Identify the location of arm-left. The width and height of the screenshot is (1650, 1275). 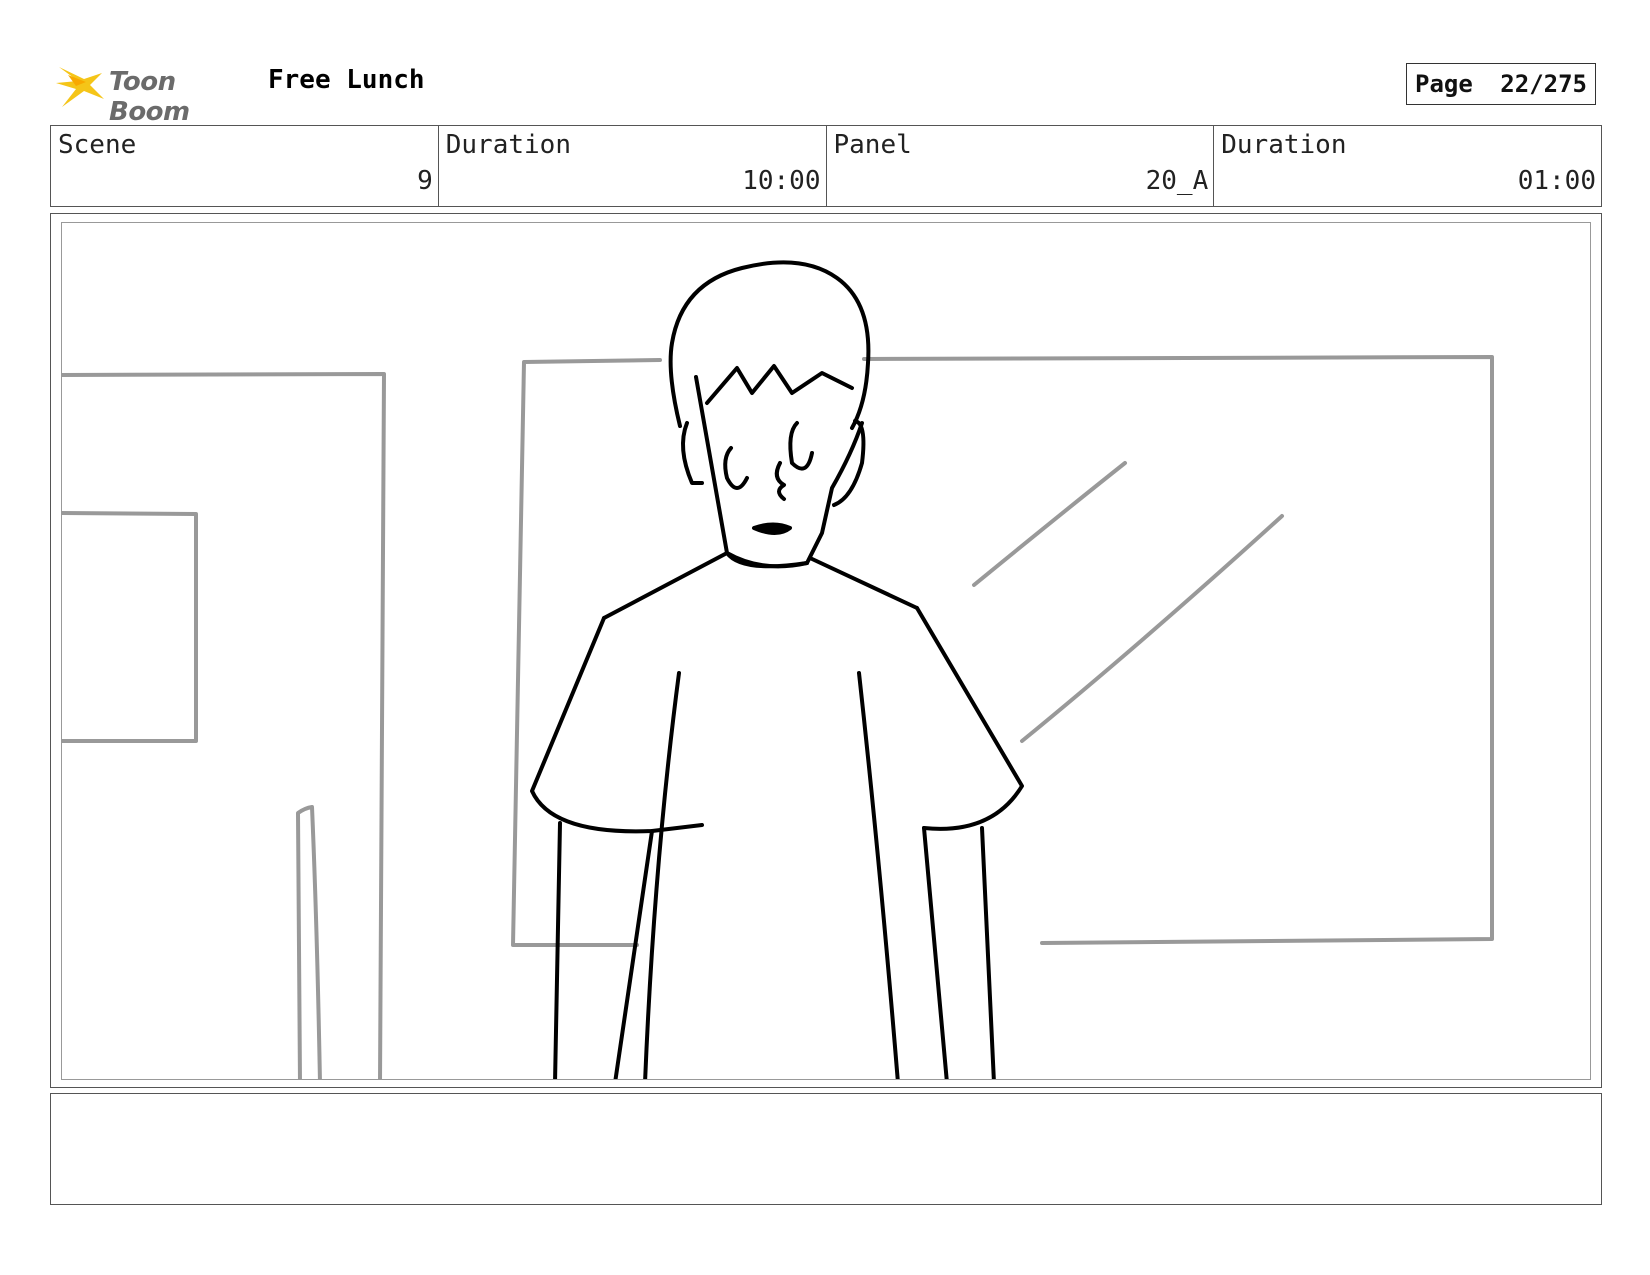
(557, 950).